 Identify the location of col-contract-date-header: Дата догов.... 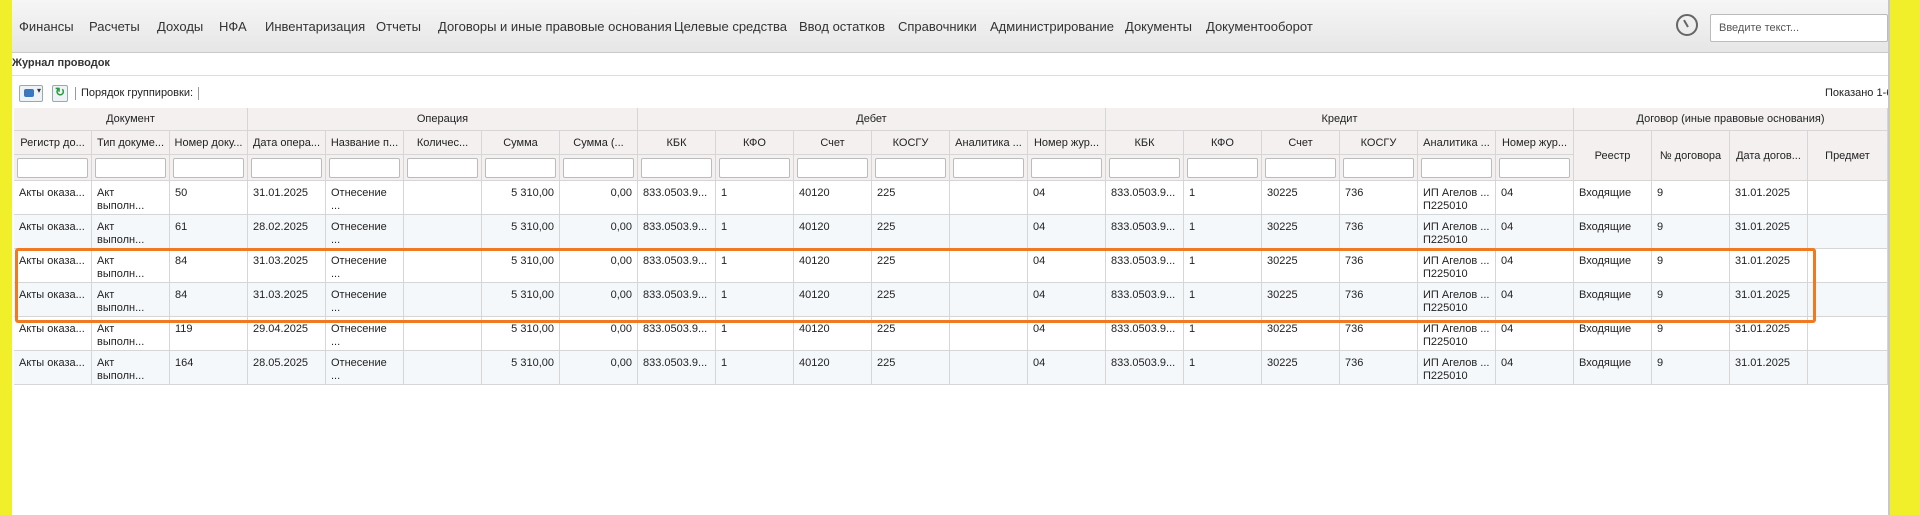
(1769, 156).